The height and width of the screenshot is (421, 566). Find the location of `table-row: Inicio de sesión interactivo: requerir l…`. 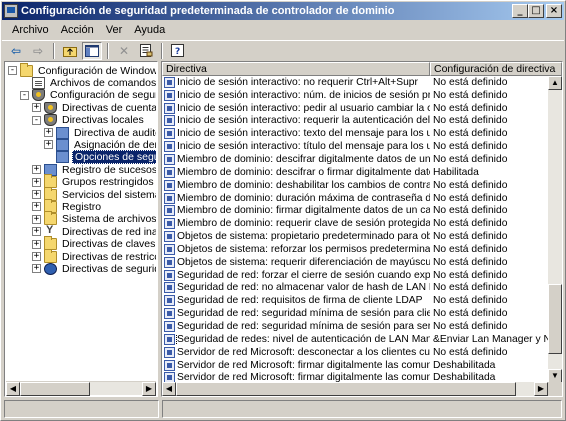

table-row: Inicio de sesión interactivo: requerir l… is located at coordinates (356, 121).